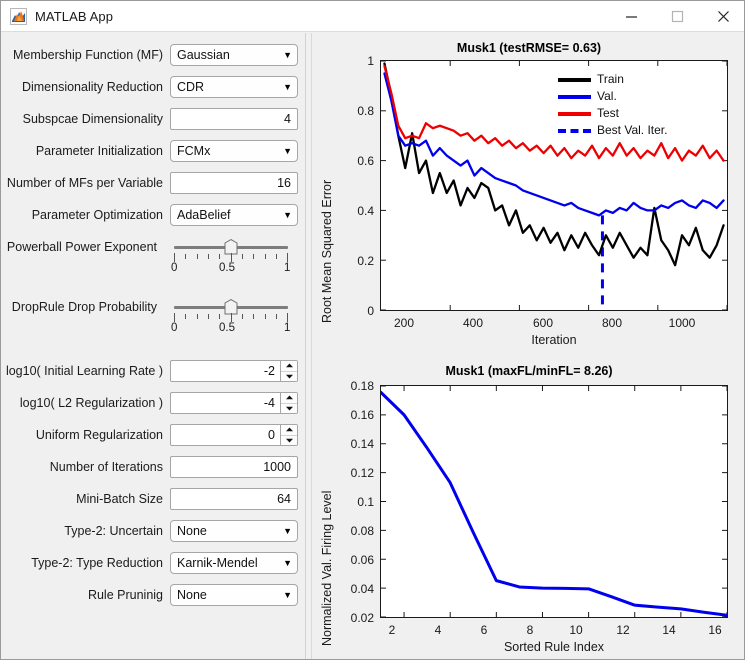  What do you see at coordinates (84, 183) in the screenshot?
I see `label-number-of-mfs: Number of MFs per Variable` at bounding box center [84, 183].